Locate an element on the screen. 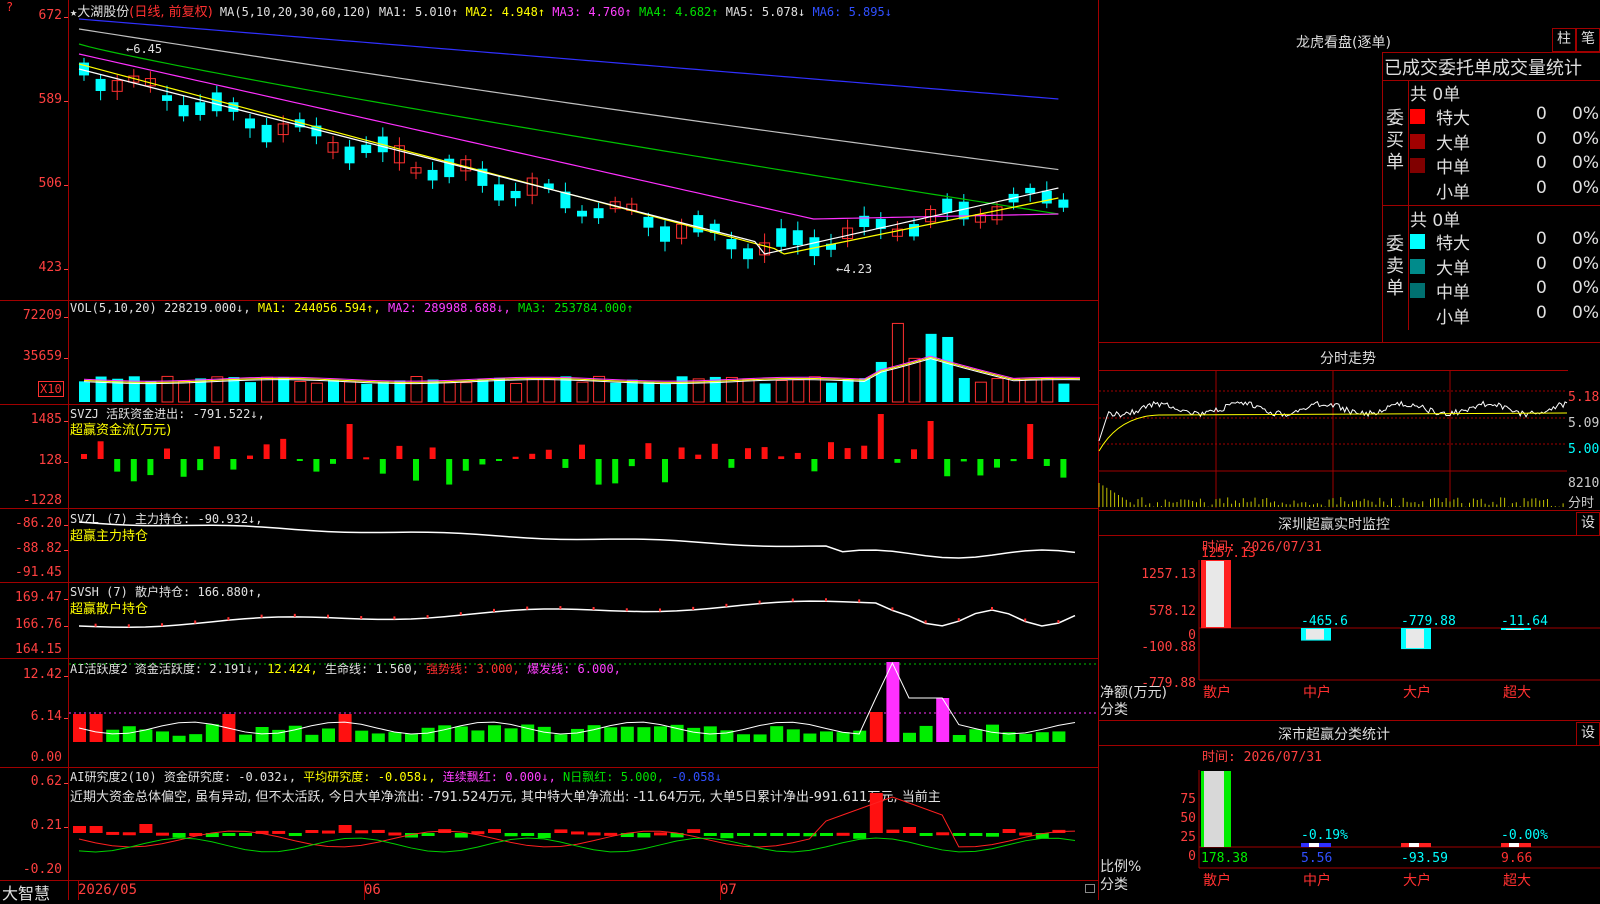 This screenshot has height=904, width=1600. ai-research-chart is located at coordinates (583, 823).